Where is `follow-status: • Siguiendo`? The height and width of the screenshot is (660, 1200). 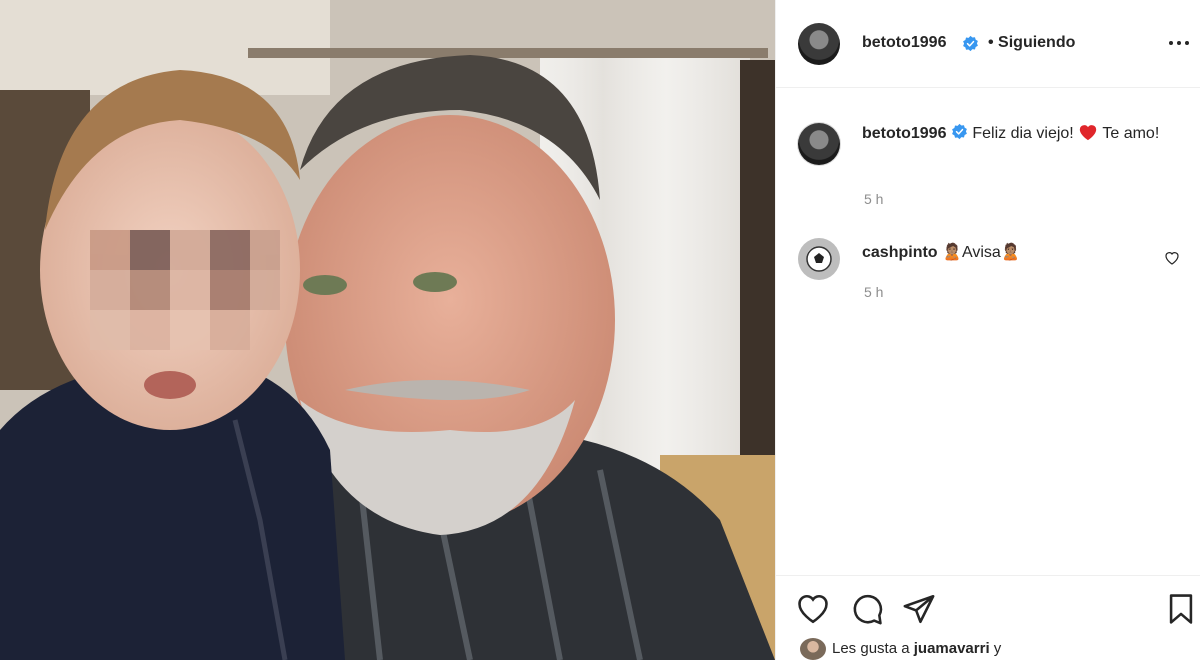
follow-status: • Siguiendo is located at coordinates (1031, 43).